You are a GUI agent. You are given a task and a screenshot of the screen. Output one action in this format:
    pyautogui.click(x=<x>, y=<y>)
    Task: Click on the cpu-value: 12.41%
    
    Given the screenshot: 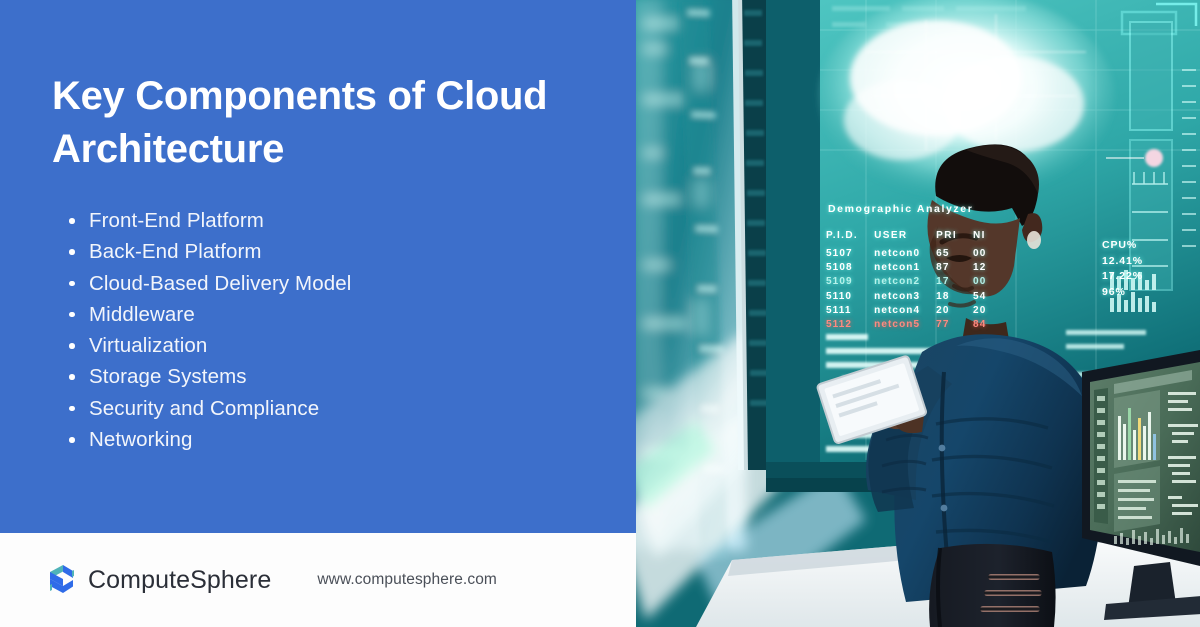 What is the action you would take?
    pyautogui.click(x=1123, y=260)
    